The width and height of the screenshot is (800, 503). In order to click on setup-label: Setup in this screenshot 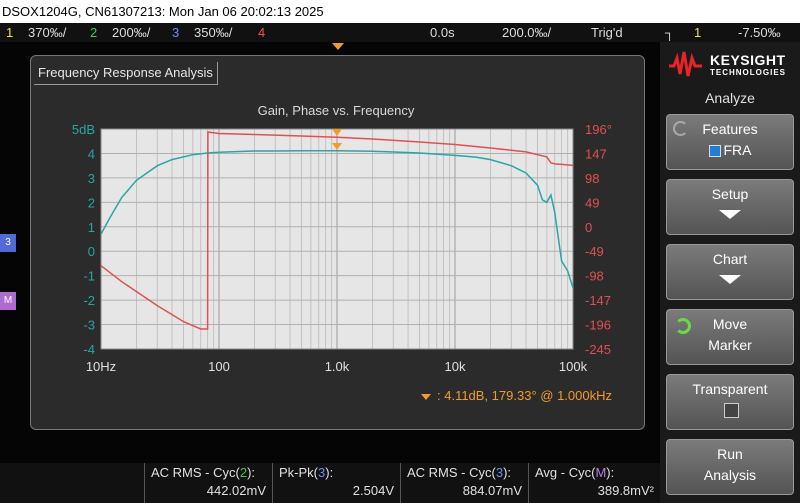, I will do `click(730, 194)`.